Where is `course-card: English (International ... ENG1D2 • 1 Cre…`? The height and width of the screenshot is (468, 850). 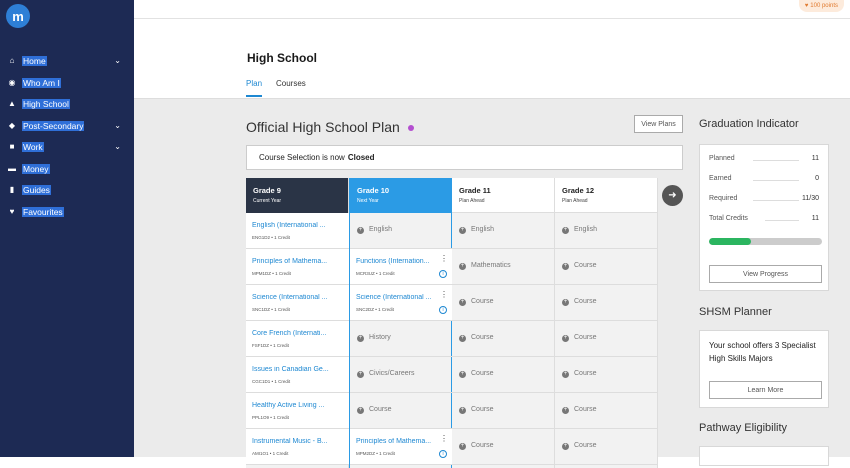
course-card: English (International ... ENG1D2 • 1 Cre… is located at coordinates (297, 231).